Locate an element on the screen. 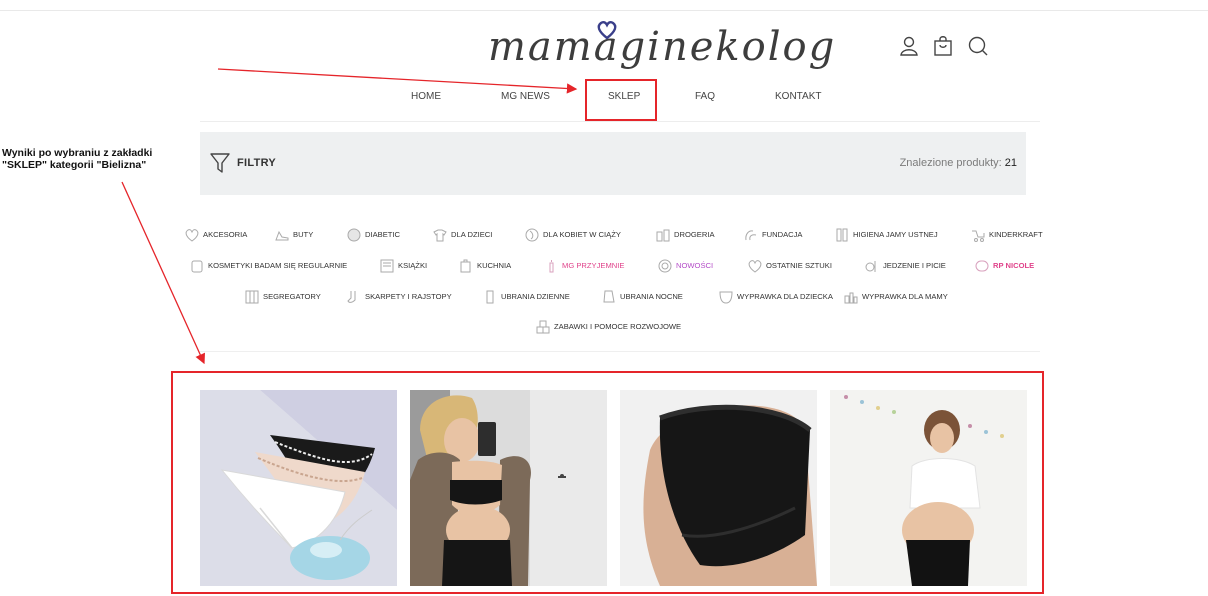 This screenshot has width=1208, height=596. category-zabawki: ZABAWKI I POMOCE ROZWOJOWE is located at coordinates (608, 327).